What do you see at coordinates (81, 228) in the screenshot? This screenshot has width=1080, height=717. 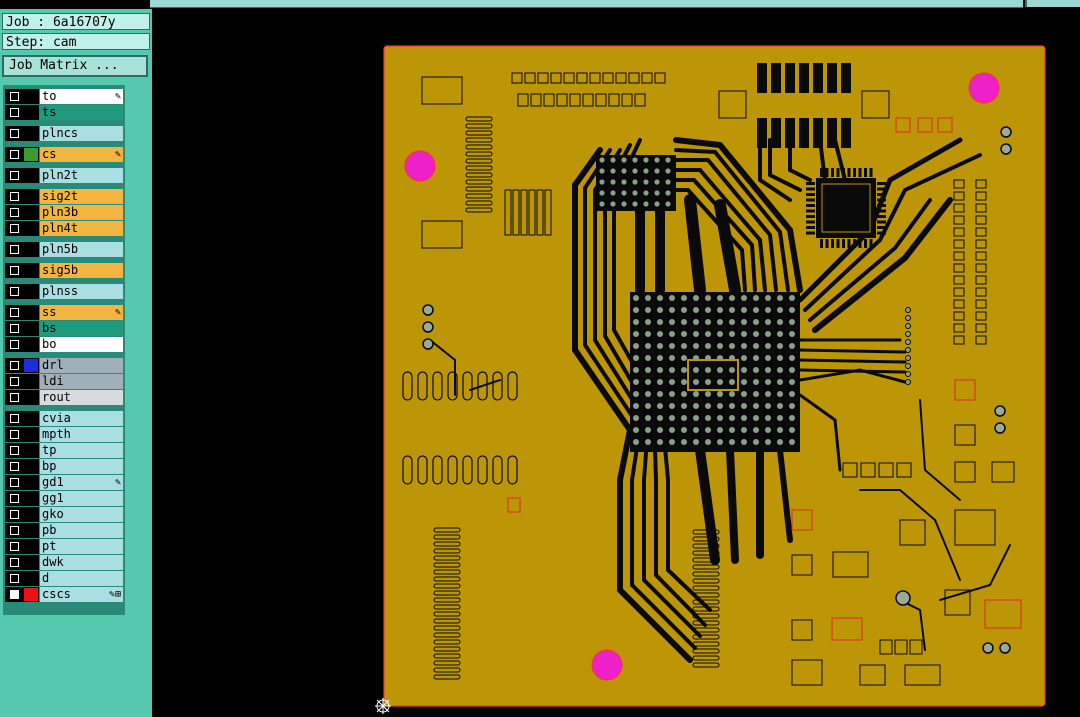 I see `layer-name: pln4t` at bounding box center [81, 228].